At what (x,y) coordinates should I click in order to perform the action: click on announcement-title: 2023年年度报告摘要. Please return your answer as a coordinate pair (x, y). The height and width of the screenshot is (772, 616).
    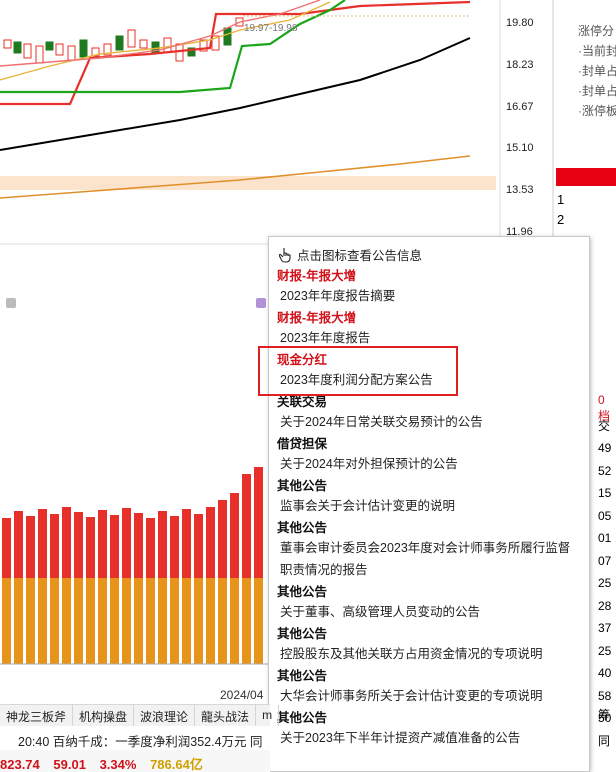
    Looking at the image, I should click on (430, 296).